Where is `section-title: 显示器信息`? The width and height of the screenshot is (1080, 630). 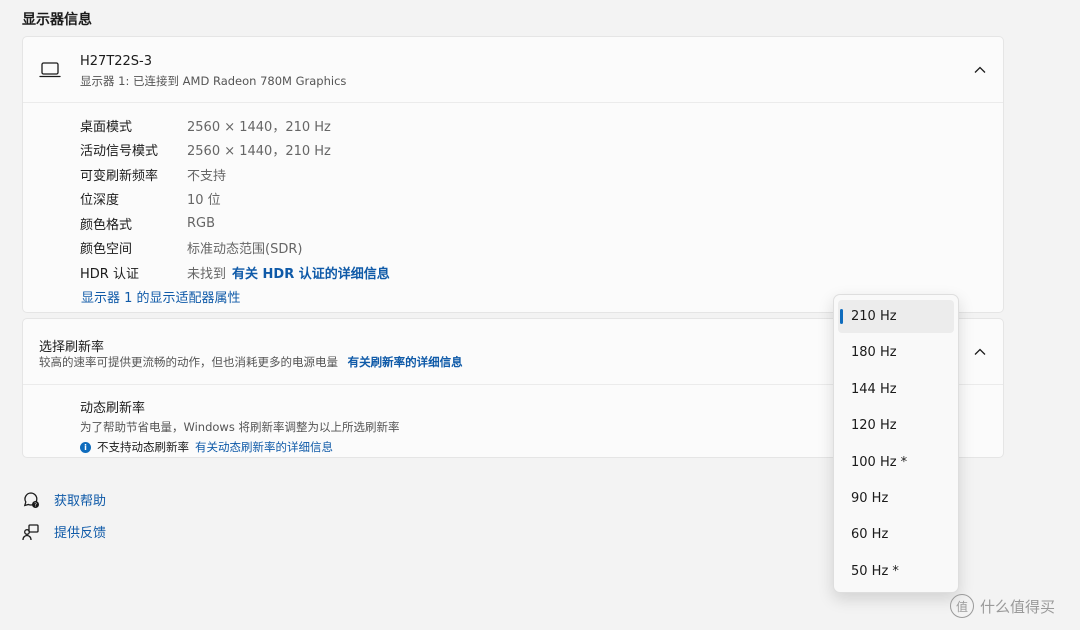
section-title: 显示器信息 is located at coordinates (57, 20).